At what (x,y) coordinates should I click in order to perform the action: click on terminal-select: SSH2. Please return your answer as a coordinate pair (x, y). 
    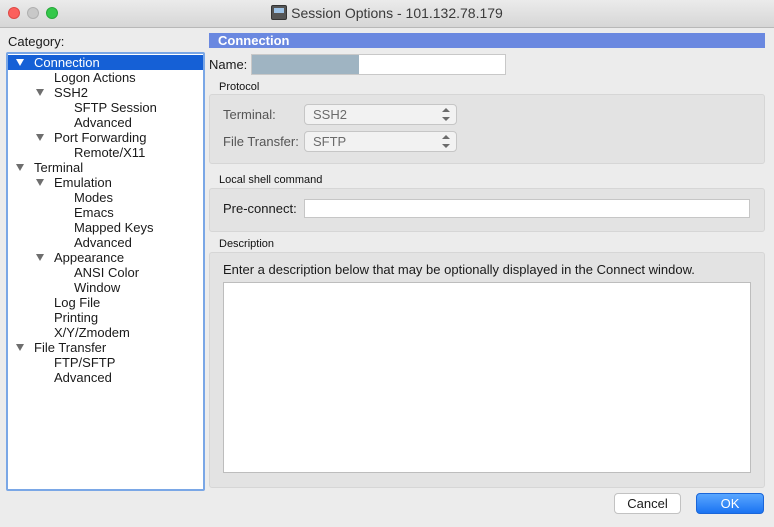
    Looking at the image, I should click on (380, 114).